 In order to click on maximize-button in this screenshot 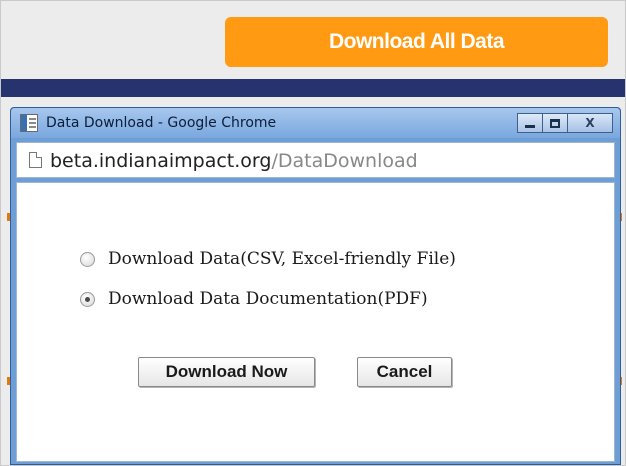, I will do `click(555, 123)`.